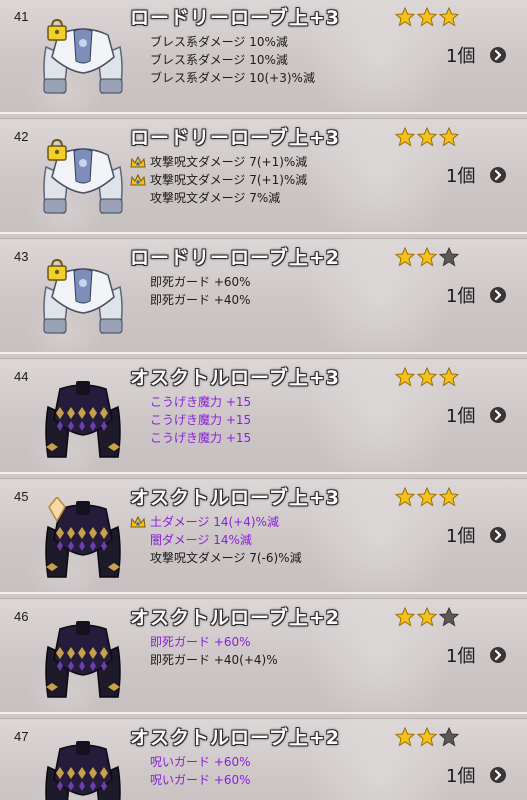  I want to click on effect-text: 攻撃呪文ダメージ 7%減, so click(215, 198).